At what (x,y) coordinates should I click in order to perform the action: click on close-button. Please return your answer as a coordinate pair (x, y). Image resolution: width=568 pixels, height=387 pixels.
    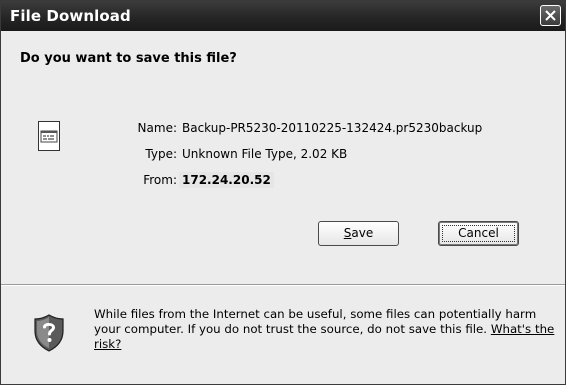
    Looking at the image, I should click on (550, 15).